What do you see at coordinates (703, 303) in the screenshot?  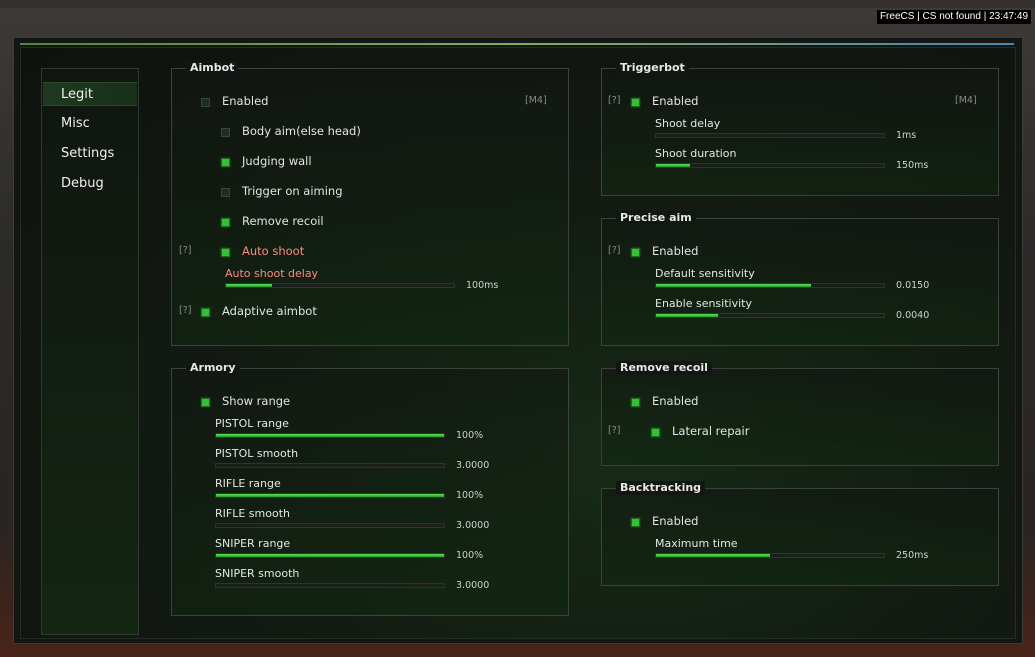 I see `enable-sensitivity-label: Enable sensitivity` at bounding box center [703, 303].